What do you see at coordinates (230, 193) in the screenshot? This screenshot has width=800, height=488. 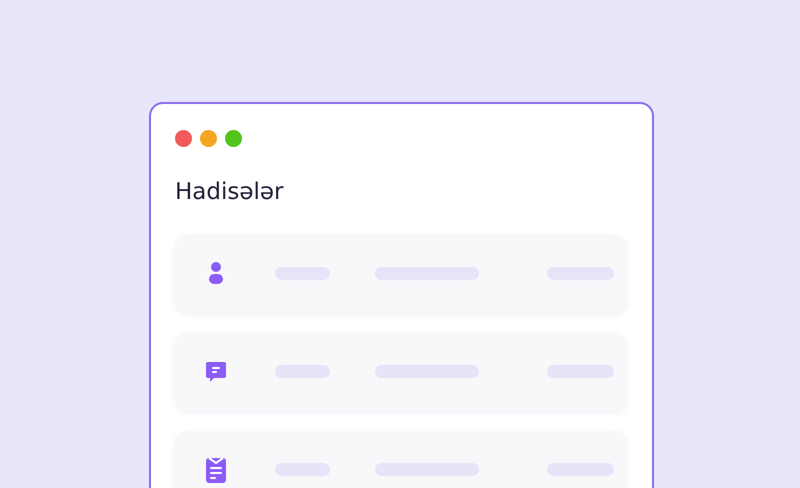 I see `window-title: Hadisələr` at bounding box center [230, 193].